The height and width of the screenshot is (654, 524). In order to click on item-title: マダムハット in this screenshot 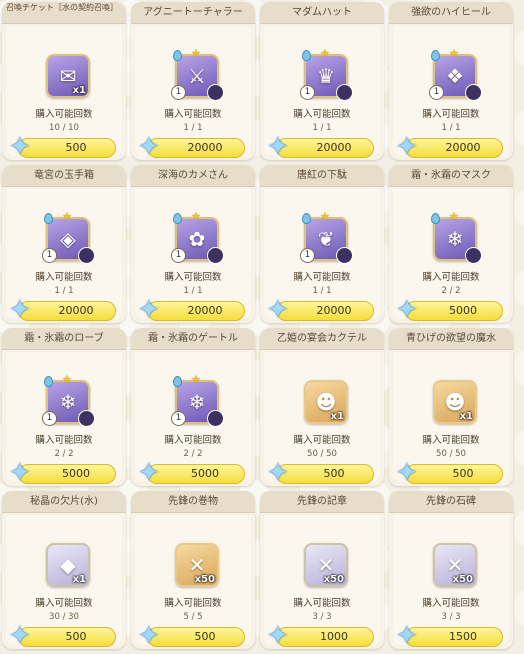, I will do `click(322, 13)`.